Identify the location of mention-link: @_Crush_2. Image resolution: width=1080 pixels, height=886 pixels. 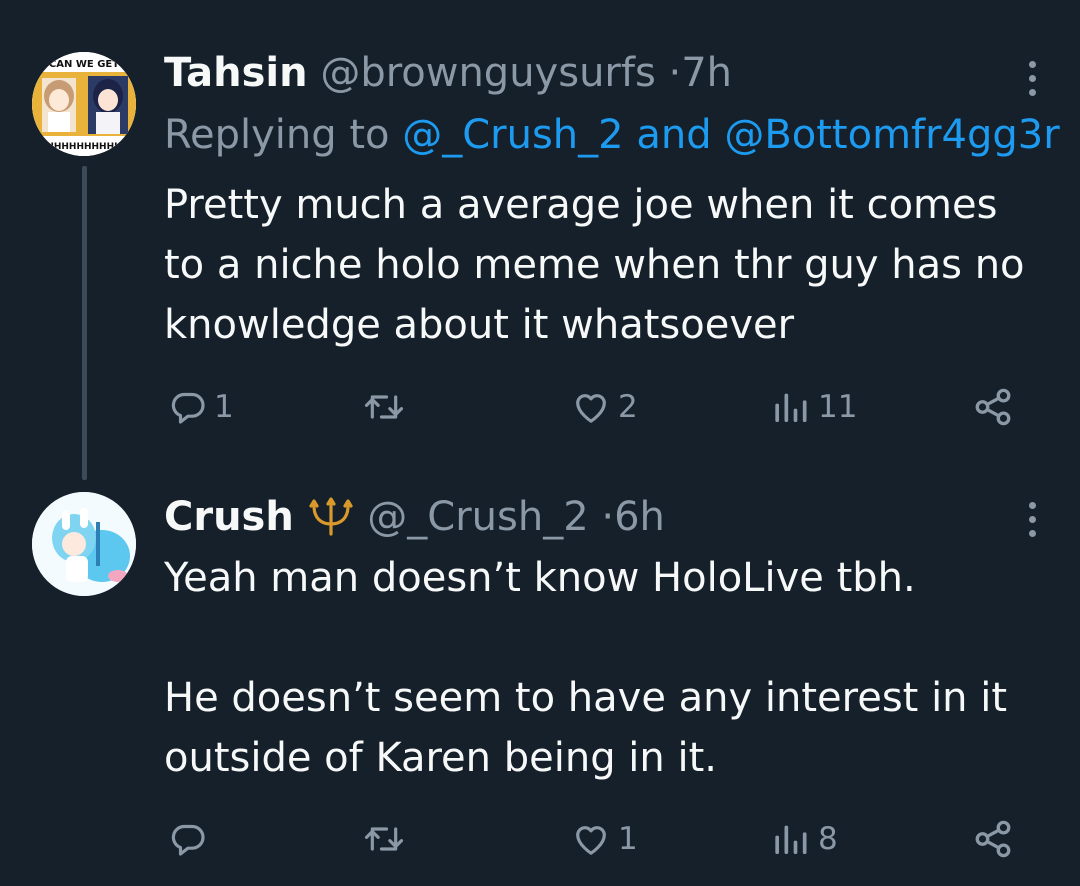
(512, 135).